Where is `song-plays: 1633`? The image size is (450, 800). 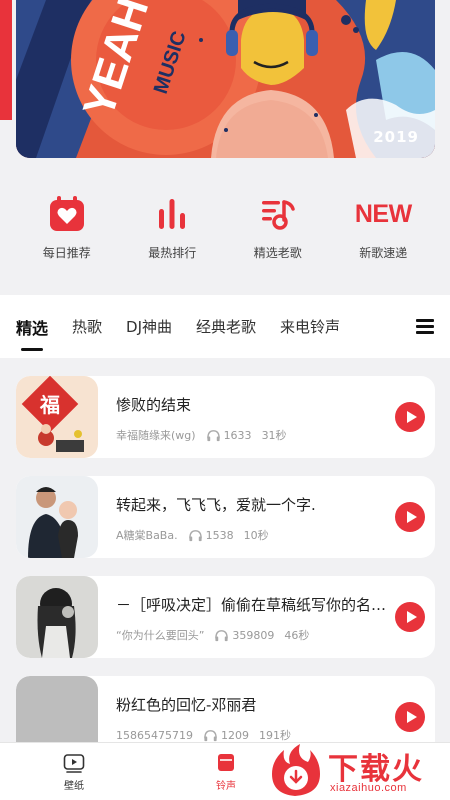 song-plays: 1633 is located at coordinates (237, 435).